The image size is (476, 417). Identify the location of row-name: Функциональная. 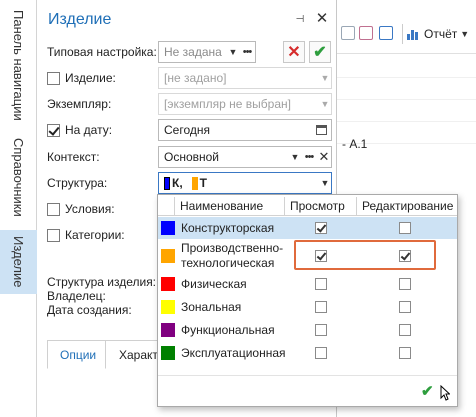
(228, 330).